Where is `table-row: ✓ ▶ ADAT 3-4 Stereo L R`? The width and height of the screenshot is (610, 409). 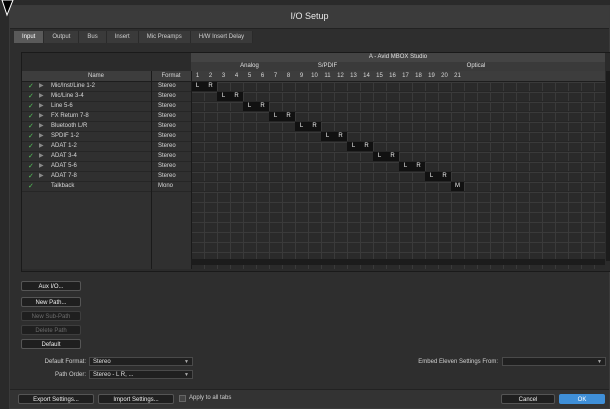 table-row: ✓ ▶ ADAT 3-4 Stereo L R is located at coordinates (313, 157).